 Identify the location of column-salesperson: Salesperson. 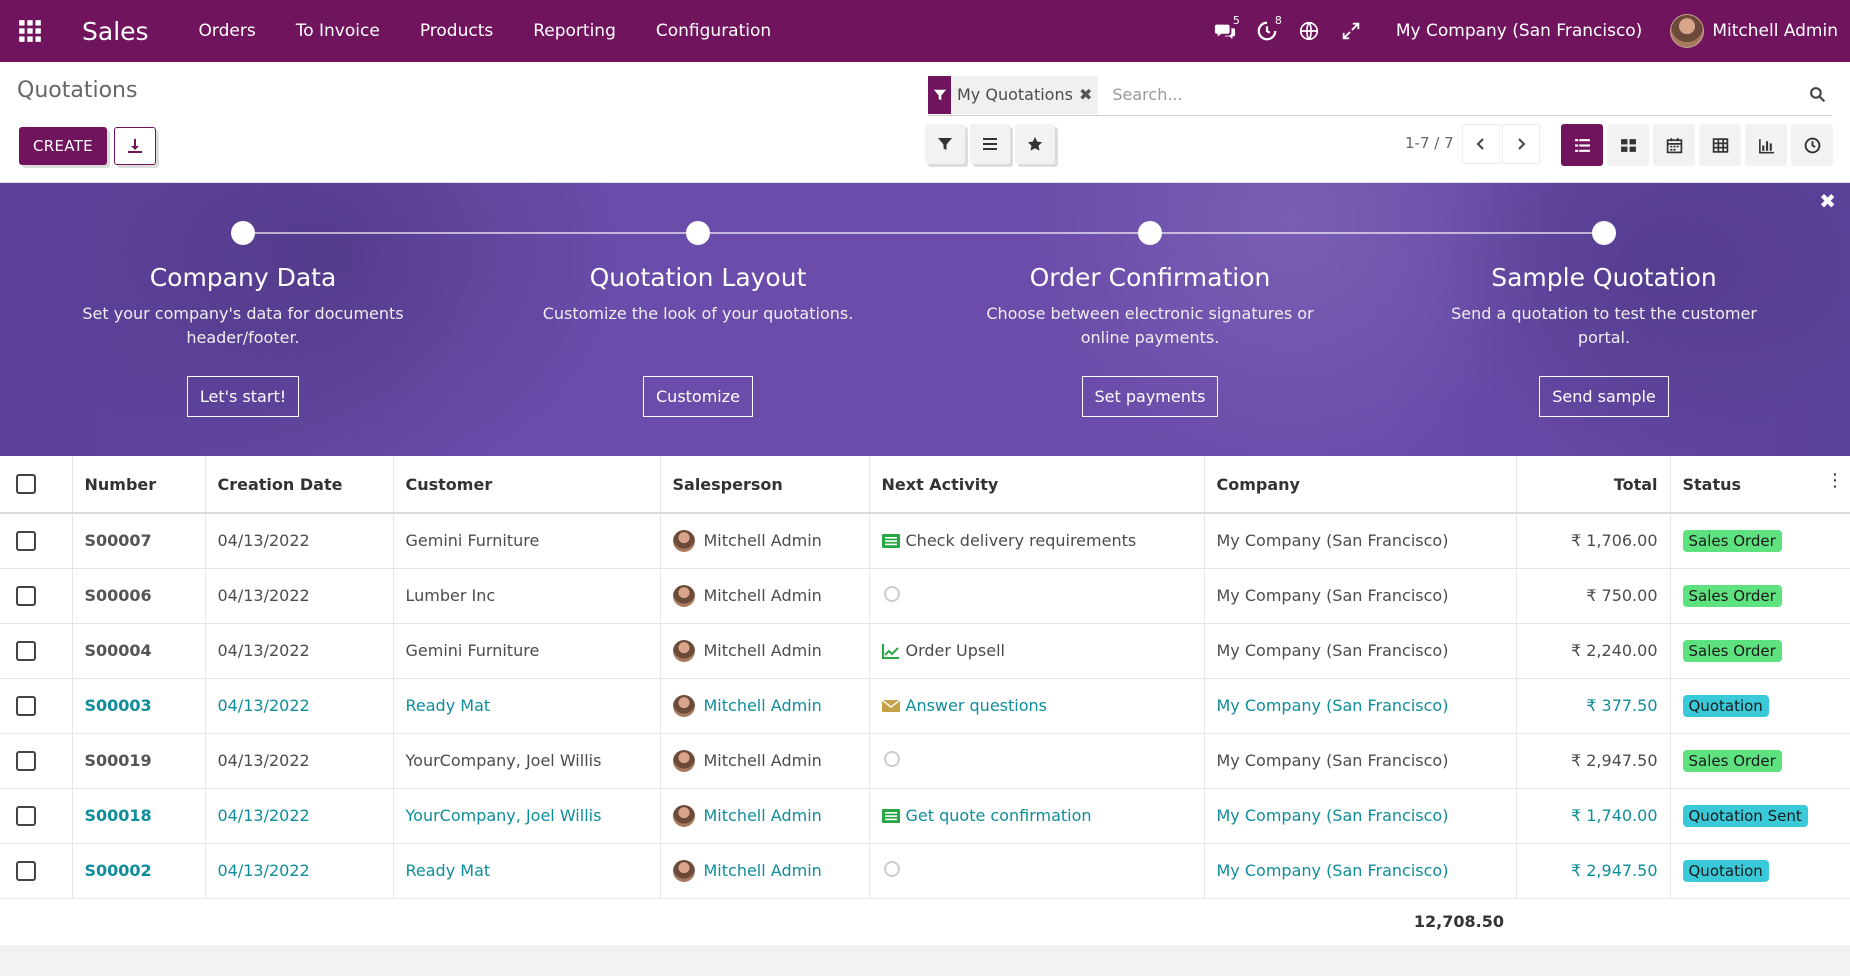
(765, 485).